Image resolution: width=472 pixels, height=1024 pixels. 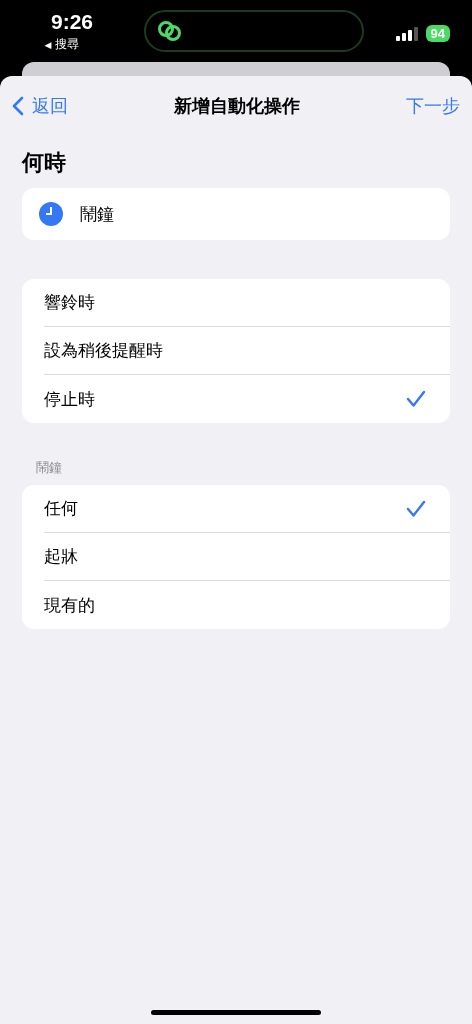 I want to click on link-icon, so click(x=169, y=31).